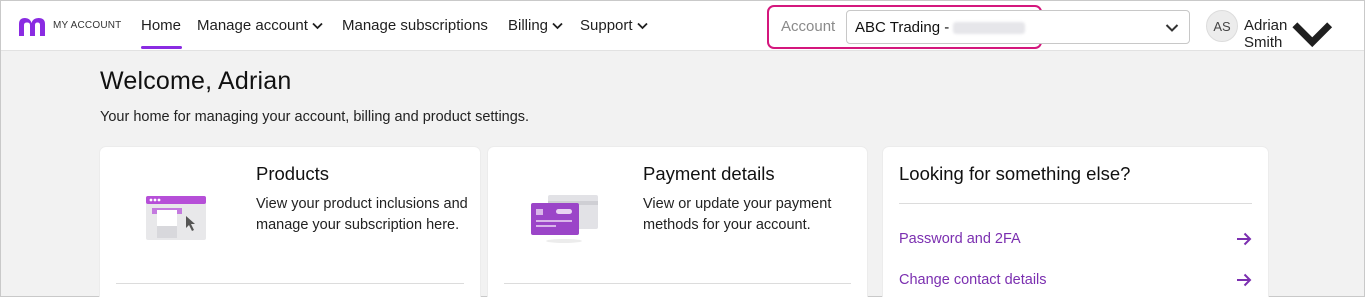  What do you see at coordinates (176, 218) in the screenshot?
I see `browser-window-icon` at bounding box center [176, 218].